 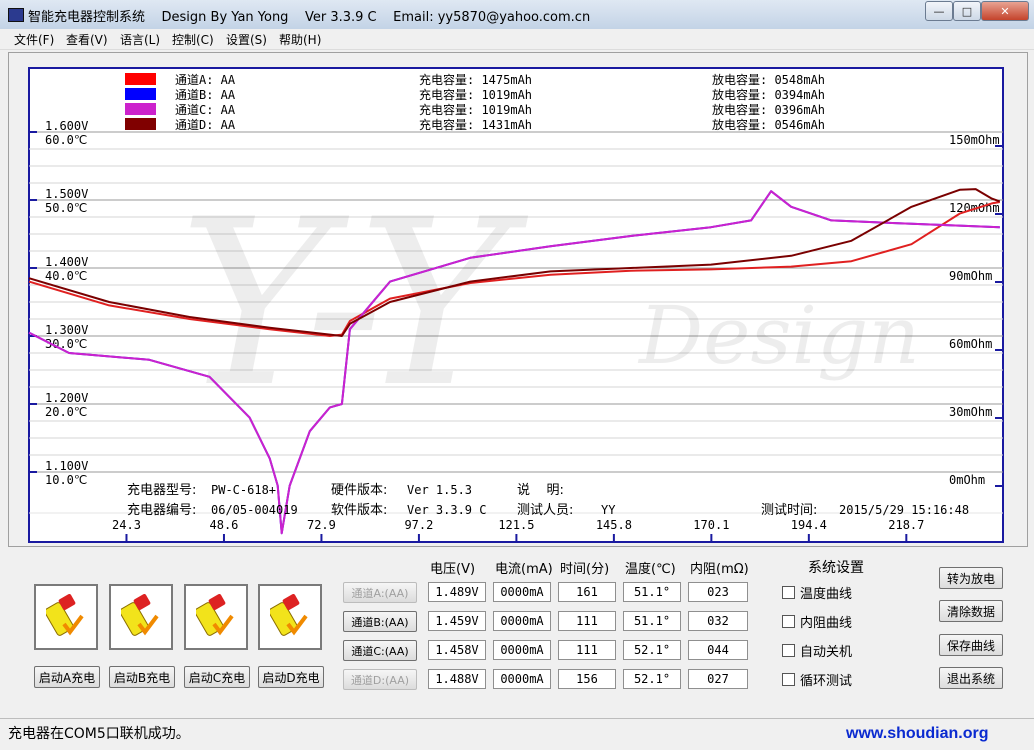 What do you see at coordinates (768, 109) in the screenshot?
I see `legend-discharge: 放电容量: 0396mAh` at bounding box center [768, 109].